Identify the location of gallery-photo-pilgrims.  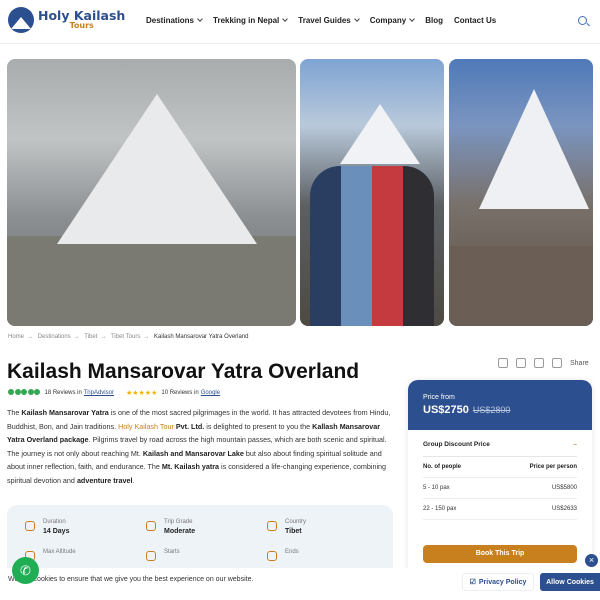
(372, 192).